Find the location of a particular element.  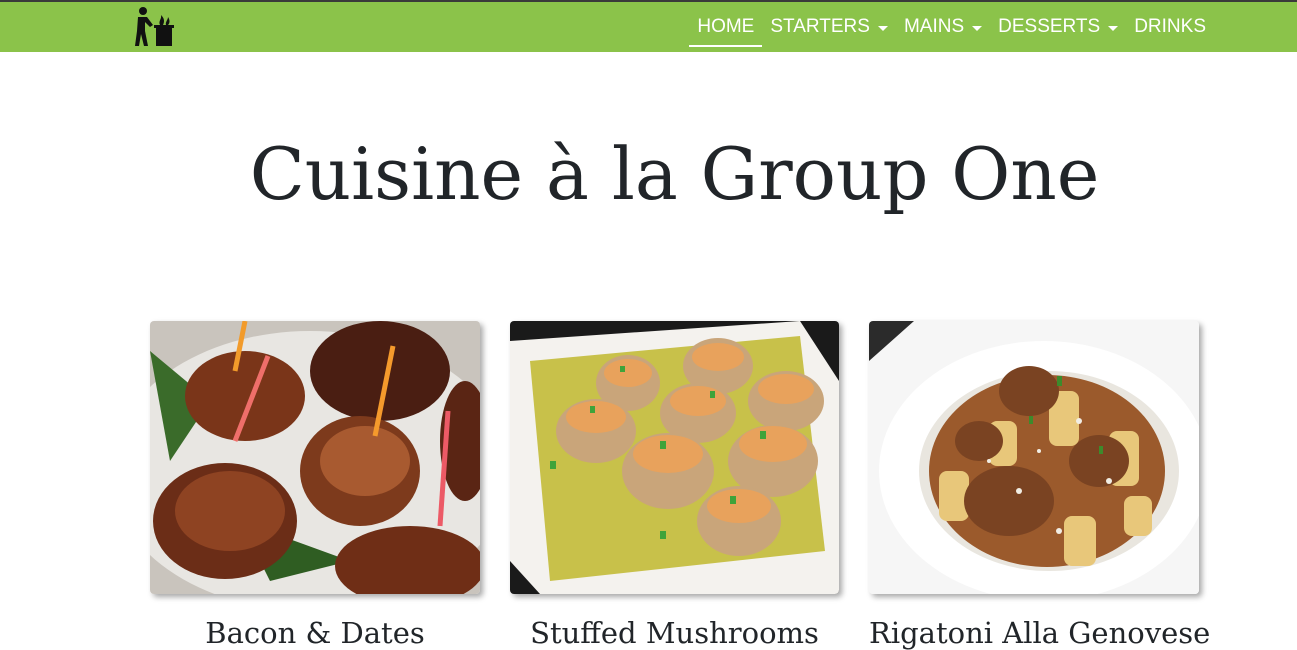

recipe-card-rigatoni-genovese: Rigatoni Alla Genovese is located at coordinates (1039, 485).